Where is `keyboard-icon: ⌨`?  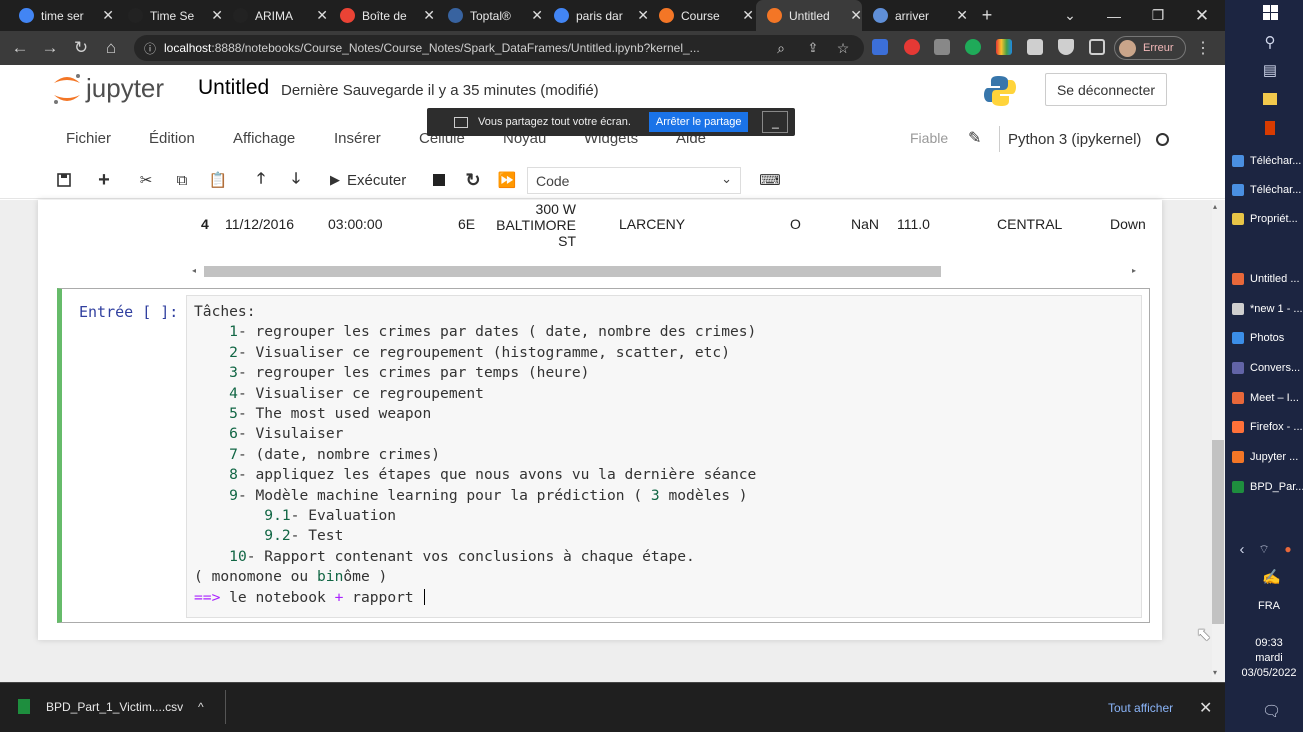
keyboard-icon: ⌨ is located at coordinates (770, 180).